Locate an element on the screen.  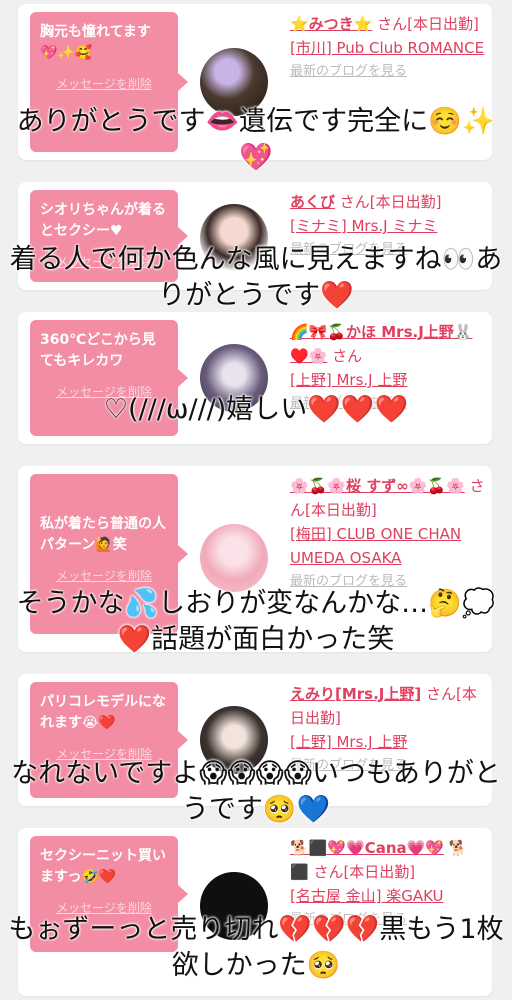
message-text: セクシーニット買いますっ🤣❤️ is located at coordinates (103, 866).